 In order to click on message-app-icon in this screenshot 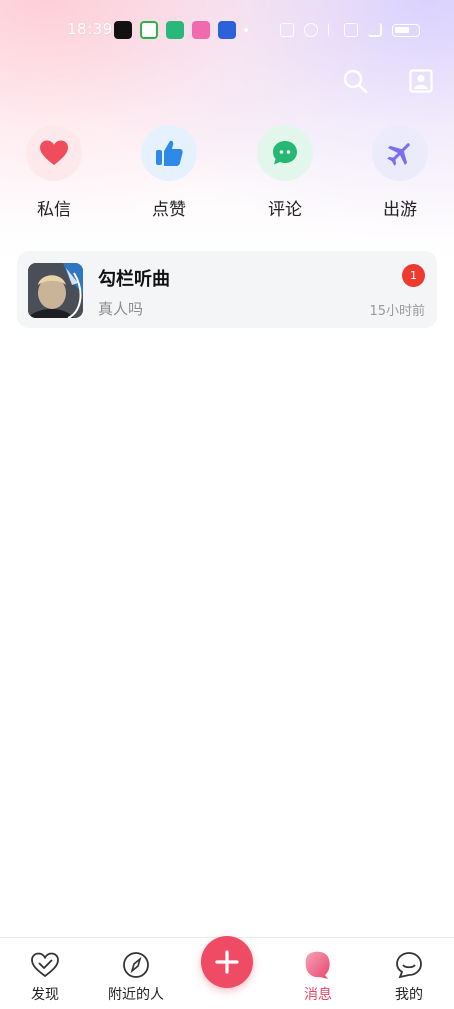, I will do `click(175, 30)`.